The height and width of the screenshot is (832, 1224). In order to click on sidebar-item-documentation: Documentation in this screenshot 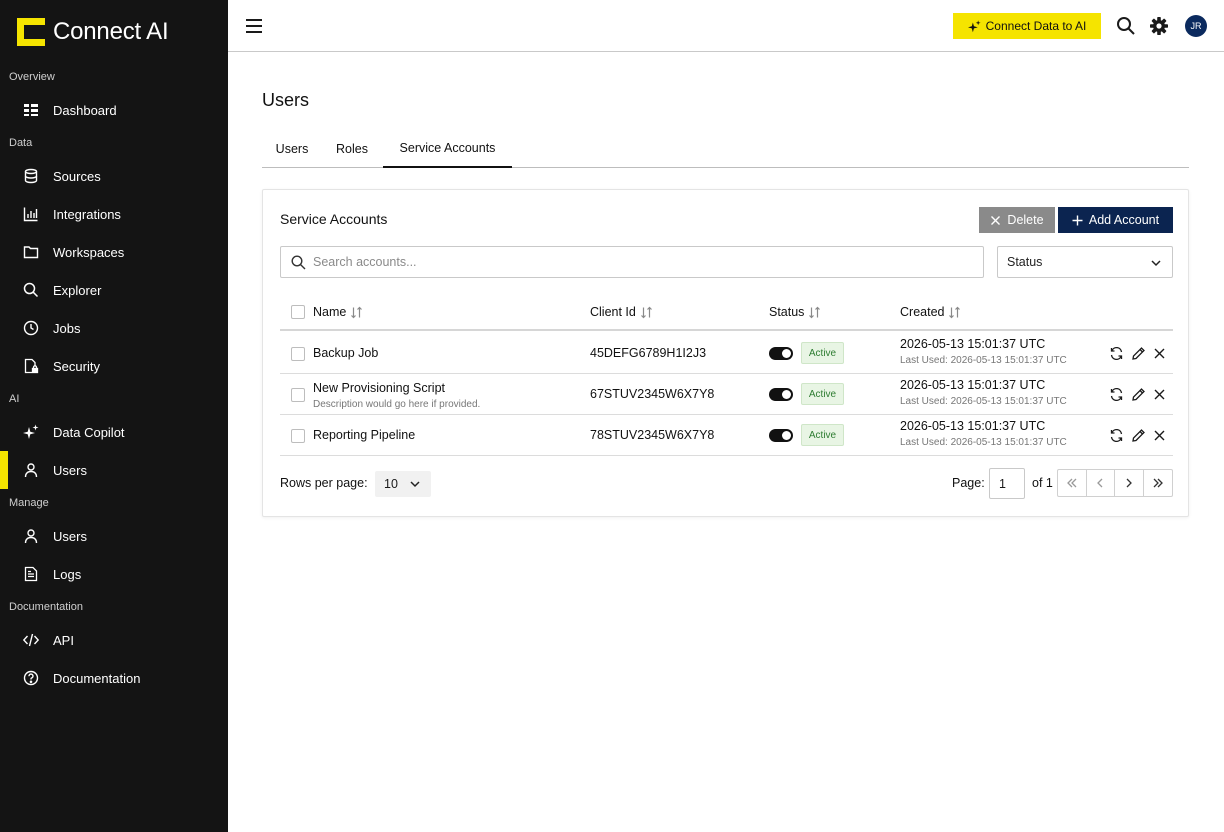, I will do `click(114, 678)`.